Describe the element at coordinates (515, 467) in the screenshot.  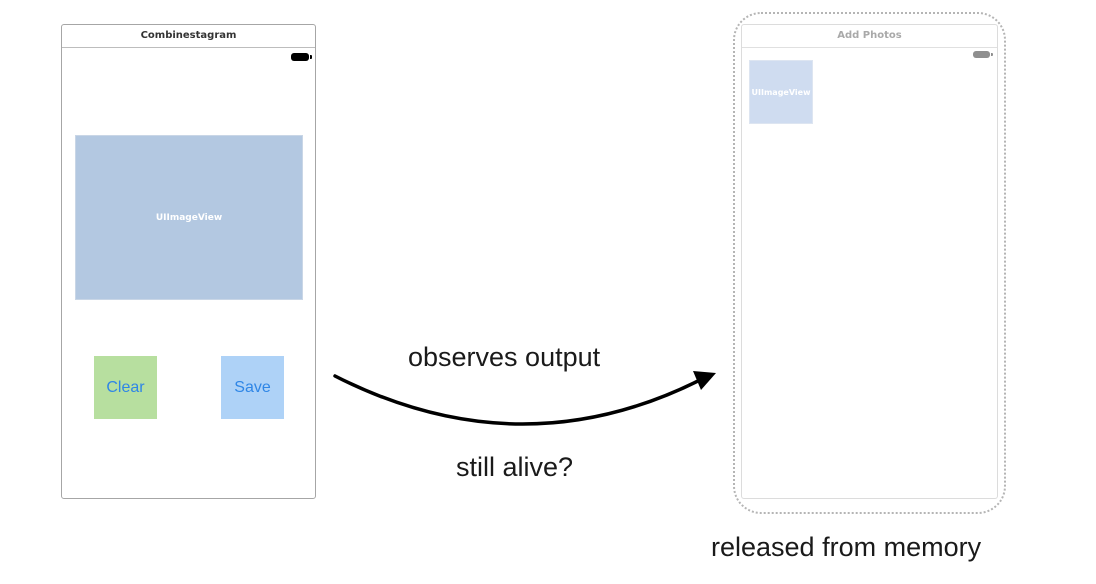
I see `still-alive-label: still alive?` at that location.